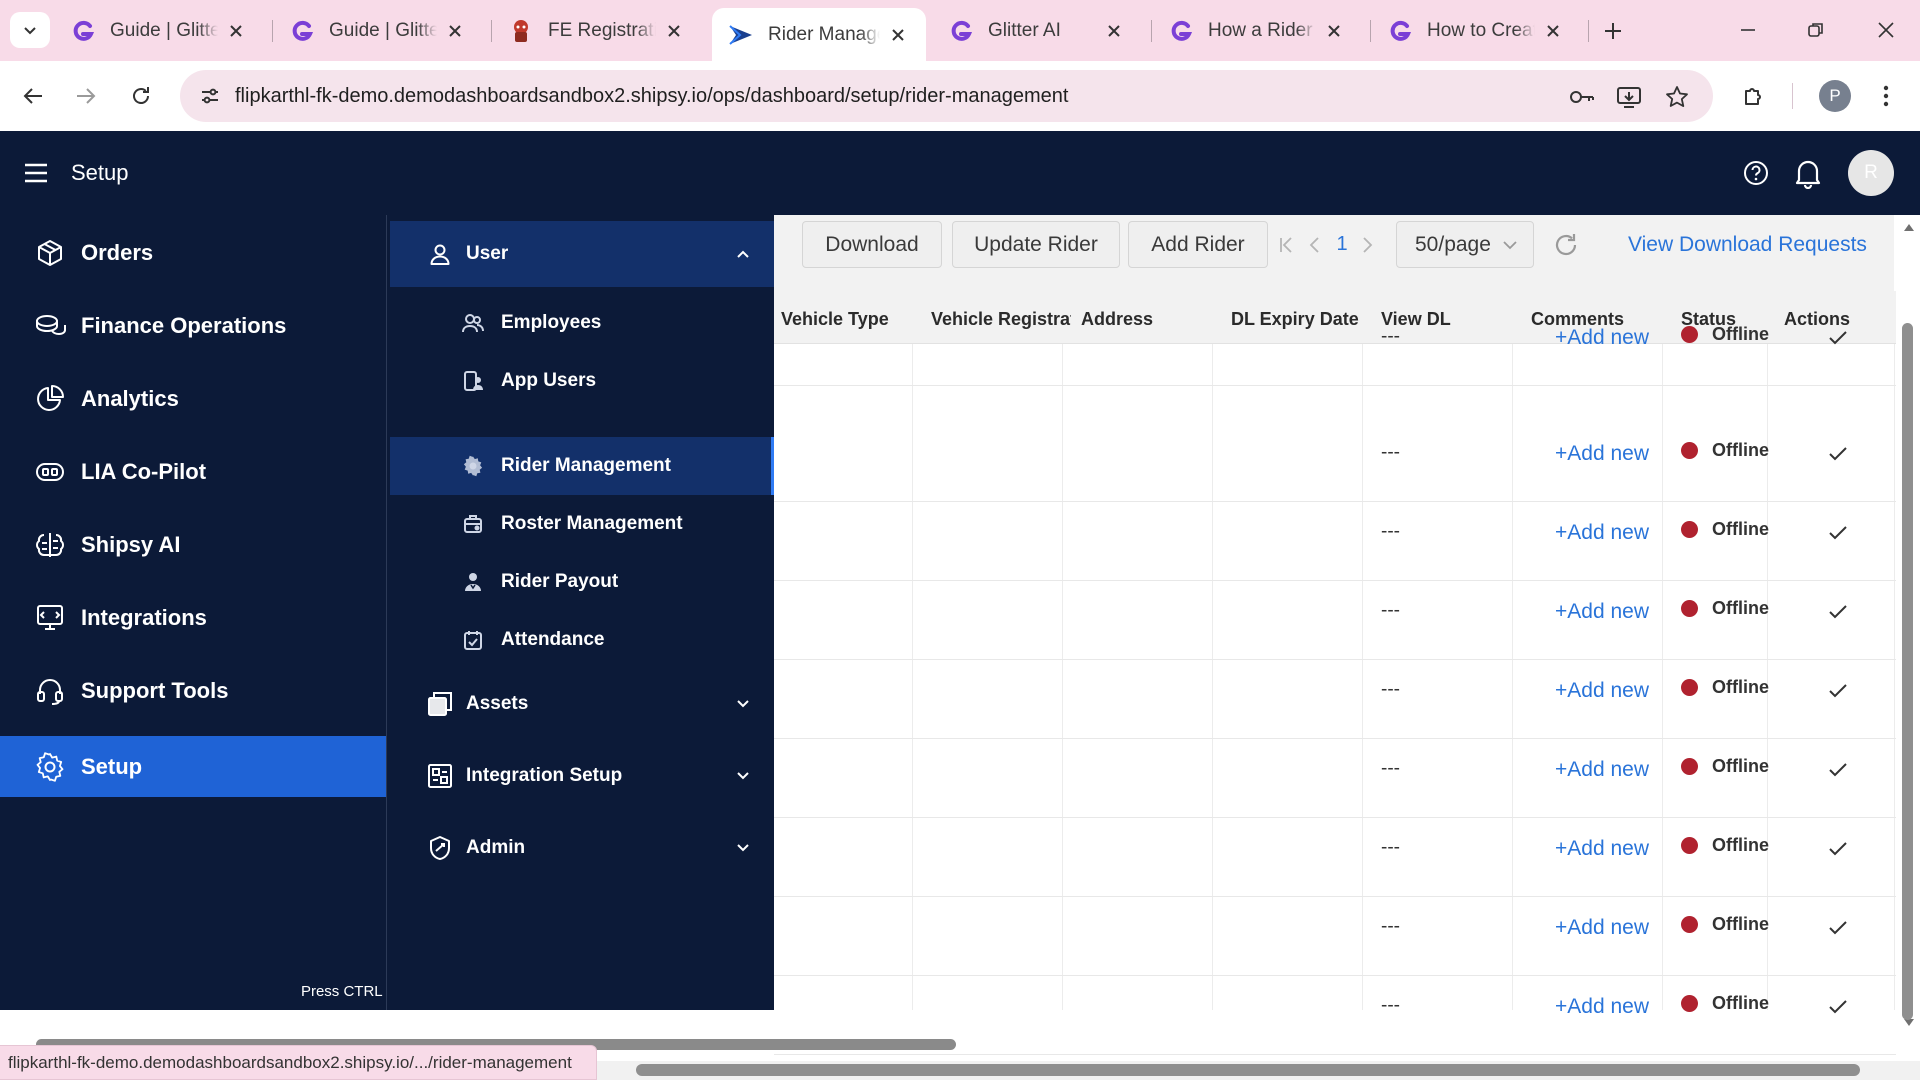  What do you see at coordinates (1198, 244) in the screenshot?
I see `add-rider-button: Add Rider` at bounding box center [1198, 244].